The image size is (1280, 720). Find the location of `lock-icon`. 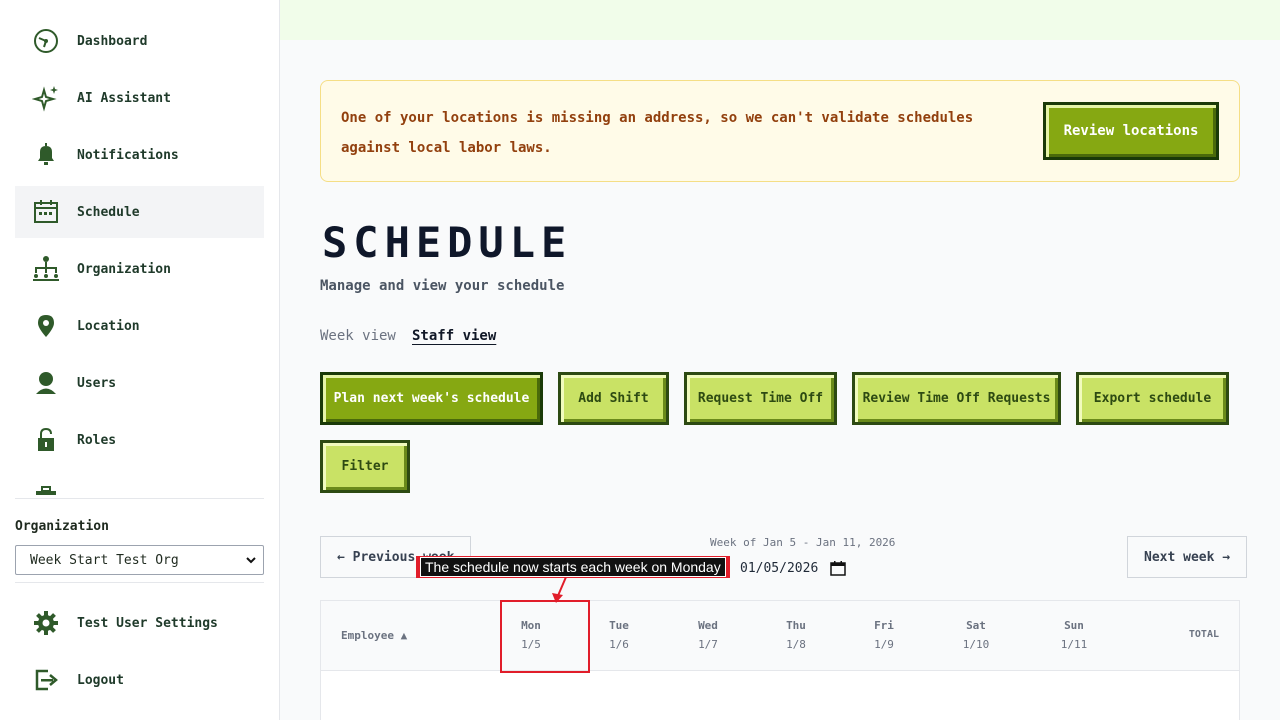

lock-icon is located at coordinates (46, 440).